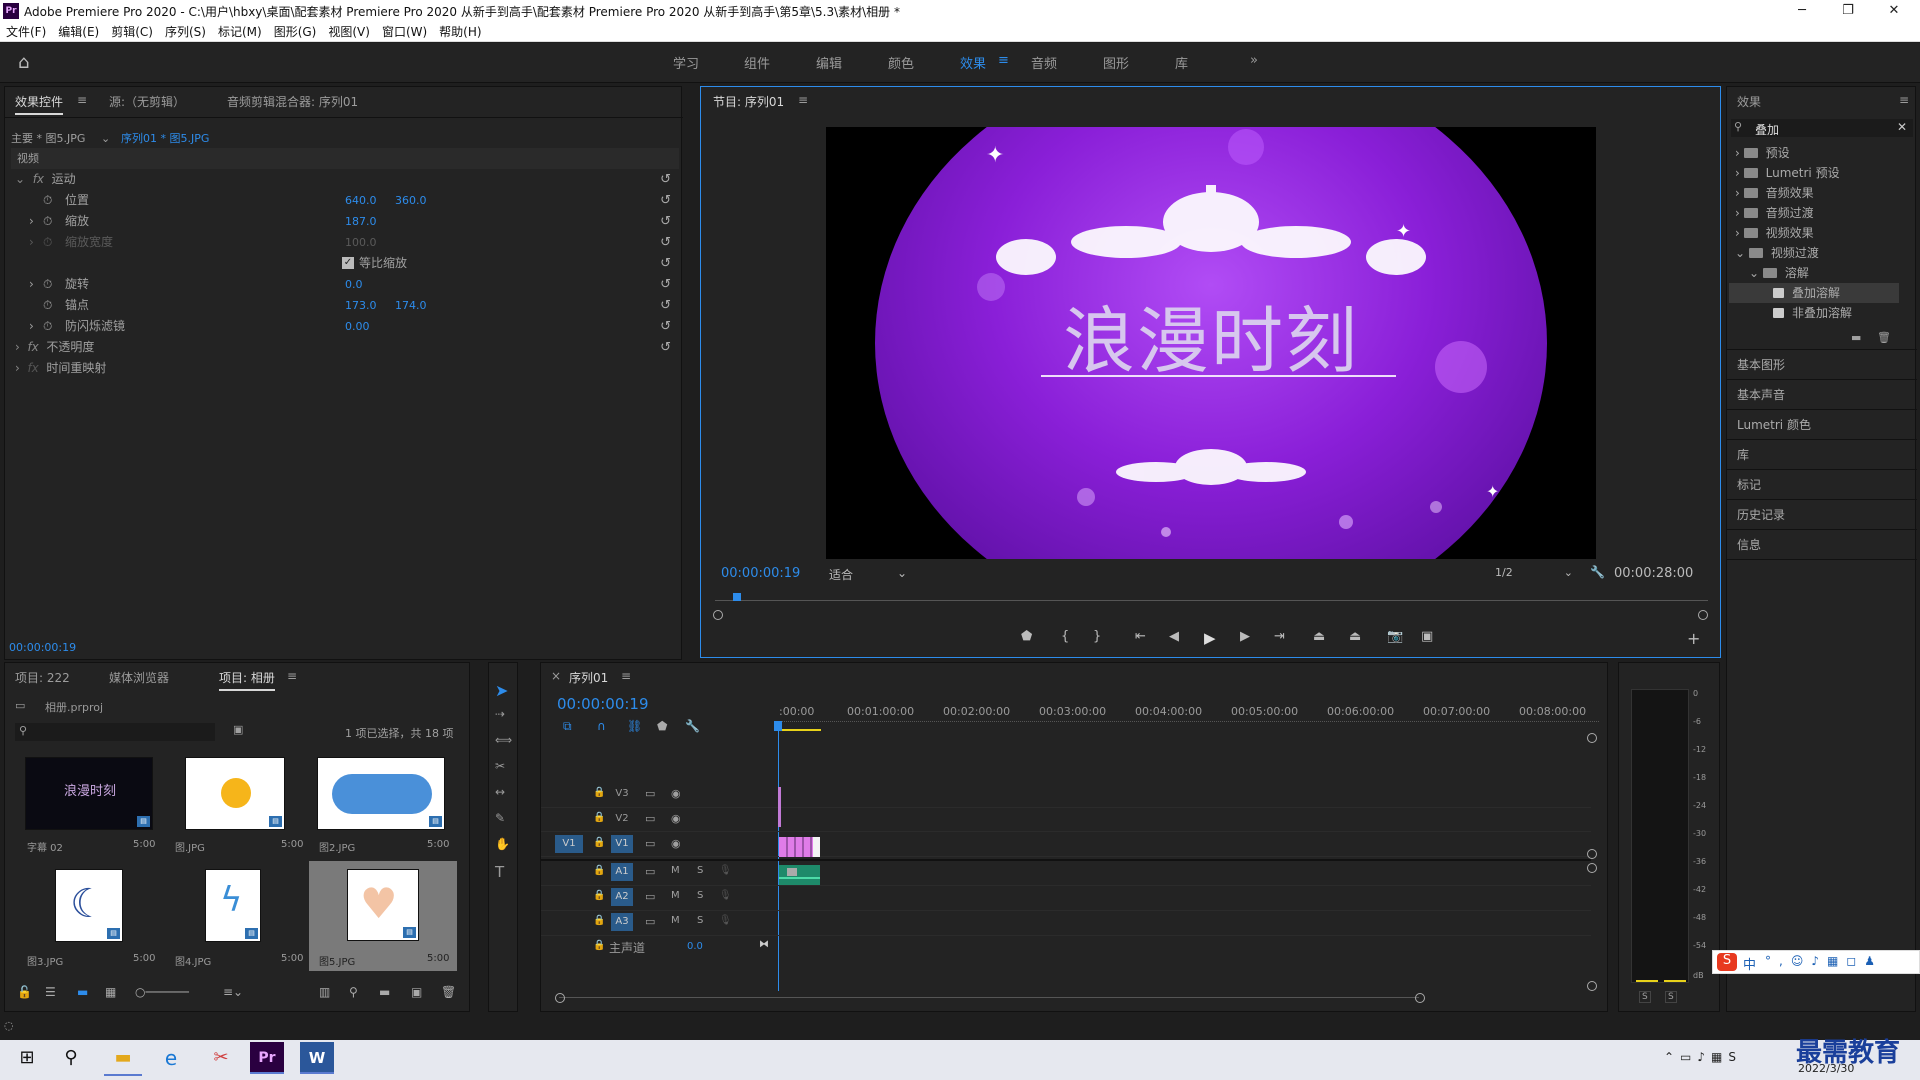 The image size is (1920, 1080). What do you see at coordinates (110, 992) in the screenshot?
I see `freeform-view-icon: ▦` at bounding box center [110, 992].